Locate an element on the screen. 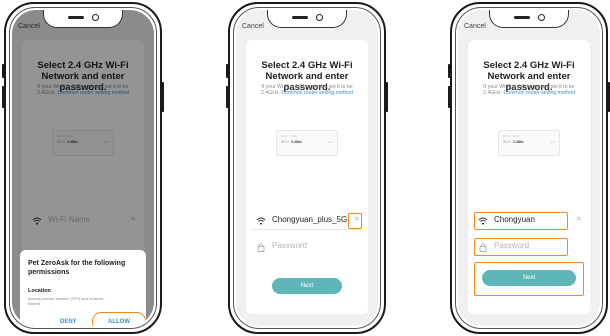 The image size is (610, 336). field-divider is located at coordinates (307, 229).